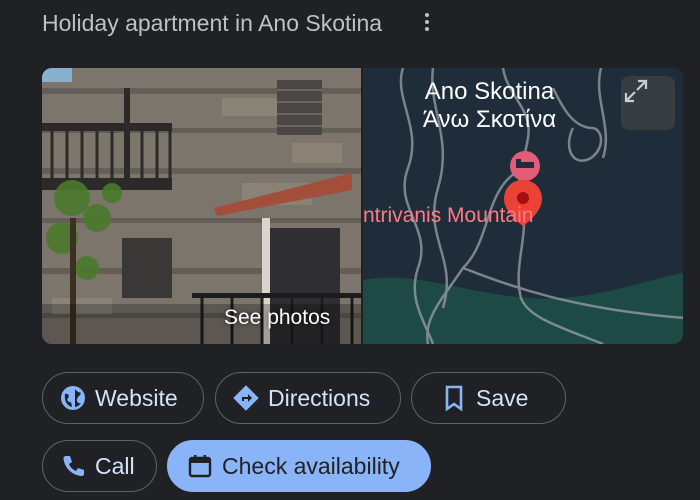  I want to click on call-label: Call, so click(115, 465).